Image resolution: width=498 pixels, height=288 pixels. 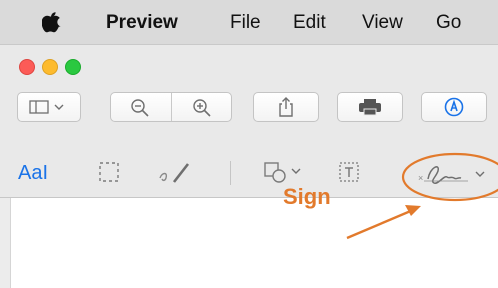 What do you see at coordinates (448, 23) in the screenshot?
I see `menu-go: Go` at bounding box center [448, 23].